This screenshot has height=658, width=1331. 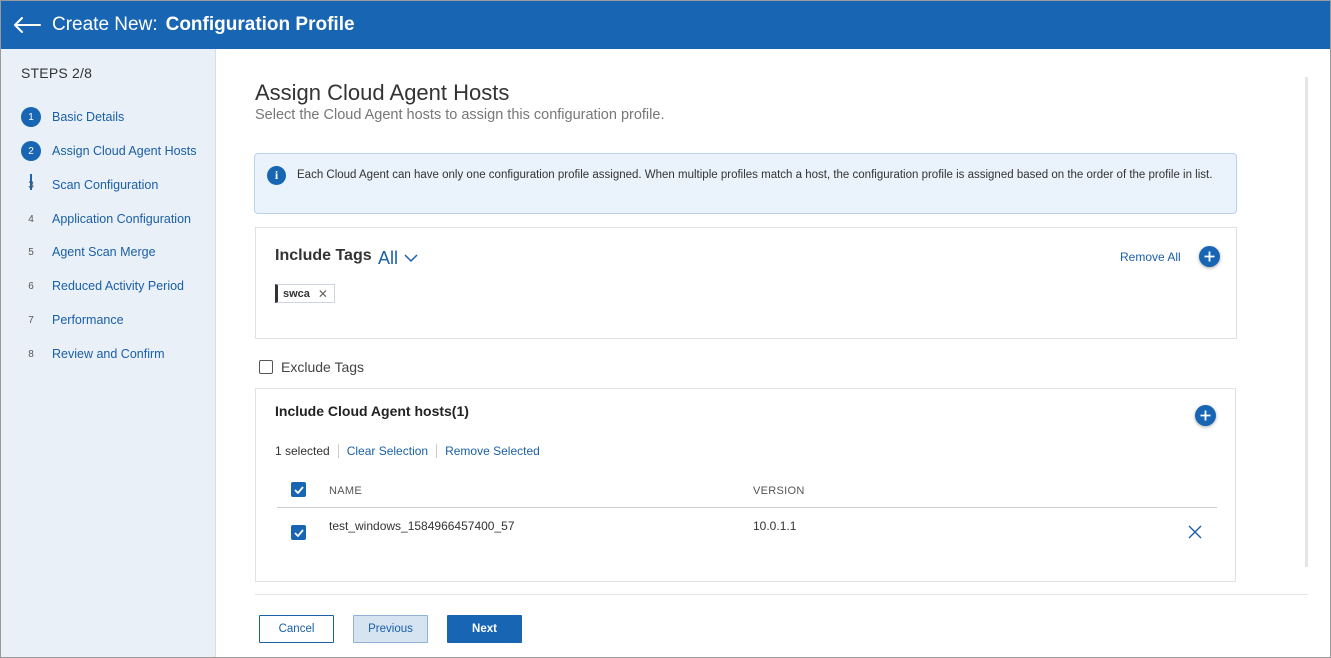 I want to click on cancel-button: Cancel, so click(x=296, y=629).